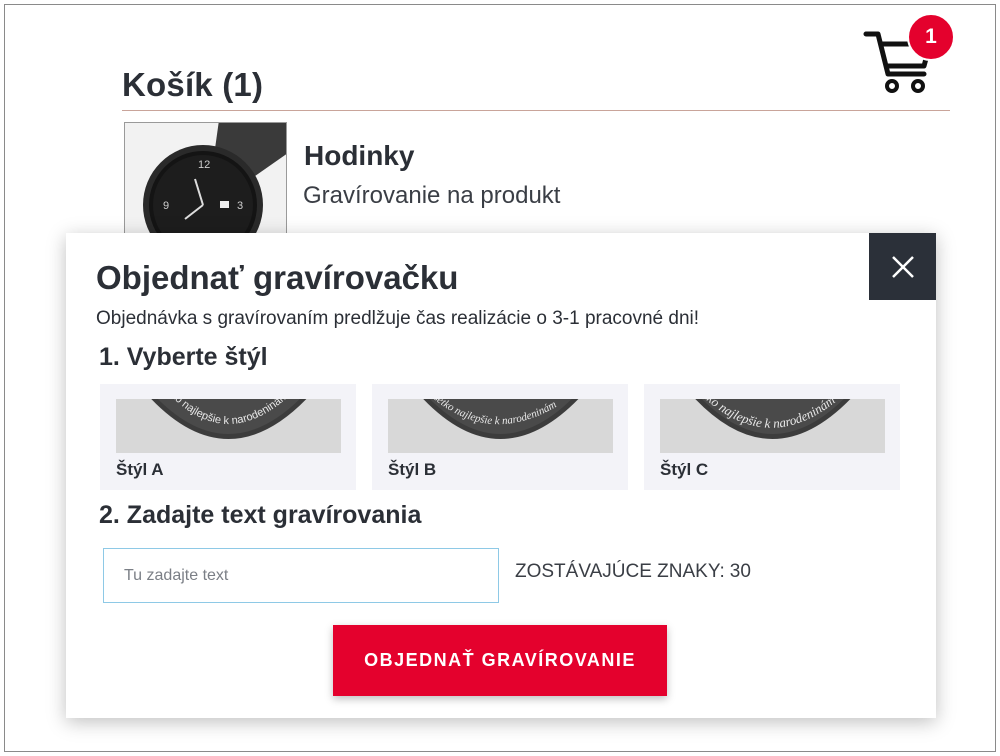 This screenshot has width=1000, height=756. I want to click on remaining-label: ZOSTÁVAJÚCE ZNAKY:, so click(620, 571).